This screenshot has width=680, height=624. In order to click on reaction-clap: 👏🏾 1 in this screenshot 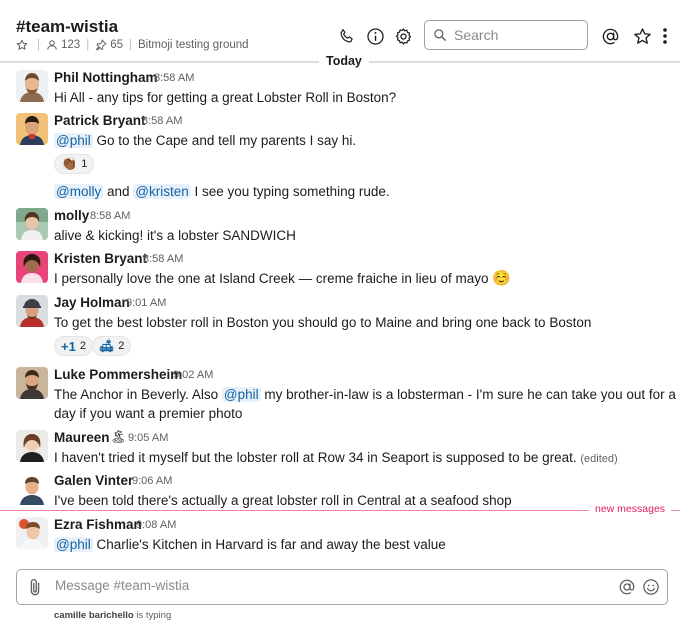, I will do `click(74, 164)`.